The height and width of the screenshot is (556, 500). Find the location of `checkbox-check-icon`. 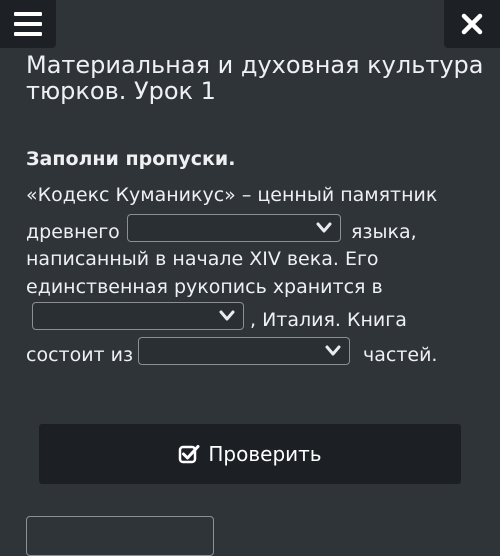

checkbox-check-icon is located at coordinates (189, 454).